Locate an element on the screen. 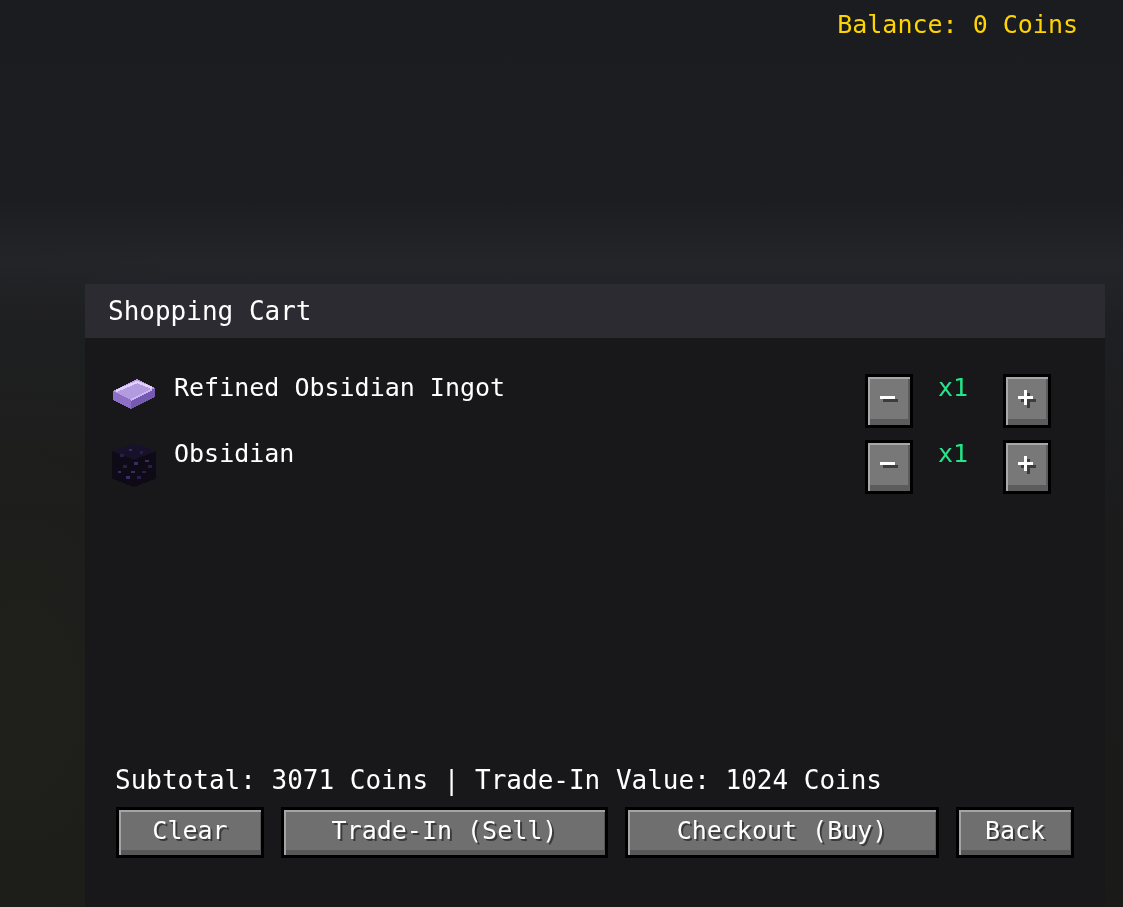 This screenshot has height=907, width=1123. trade-in-button: Trade-In (Sell) is located at coordinates (444, 832).